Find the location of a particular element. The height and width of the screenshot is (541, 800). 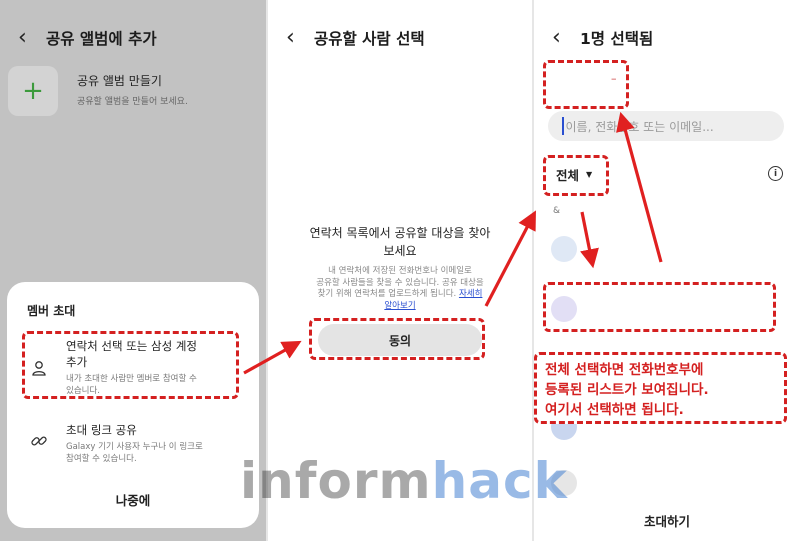

later-button: 나중에 is located at coordinates (133, 499).